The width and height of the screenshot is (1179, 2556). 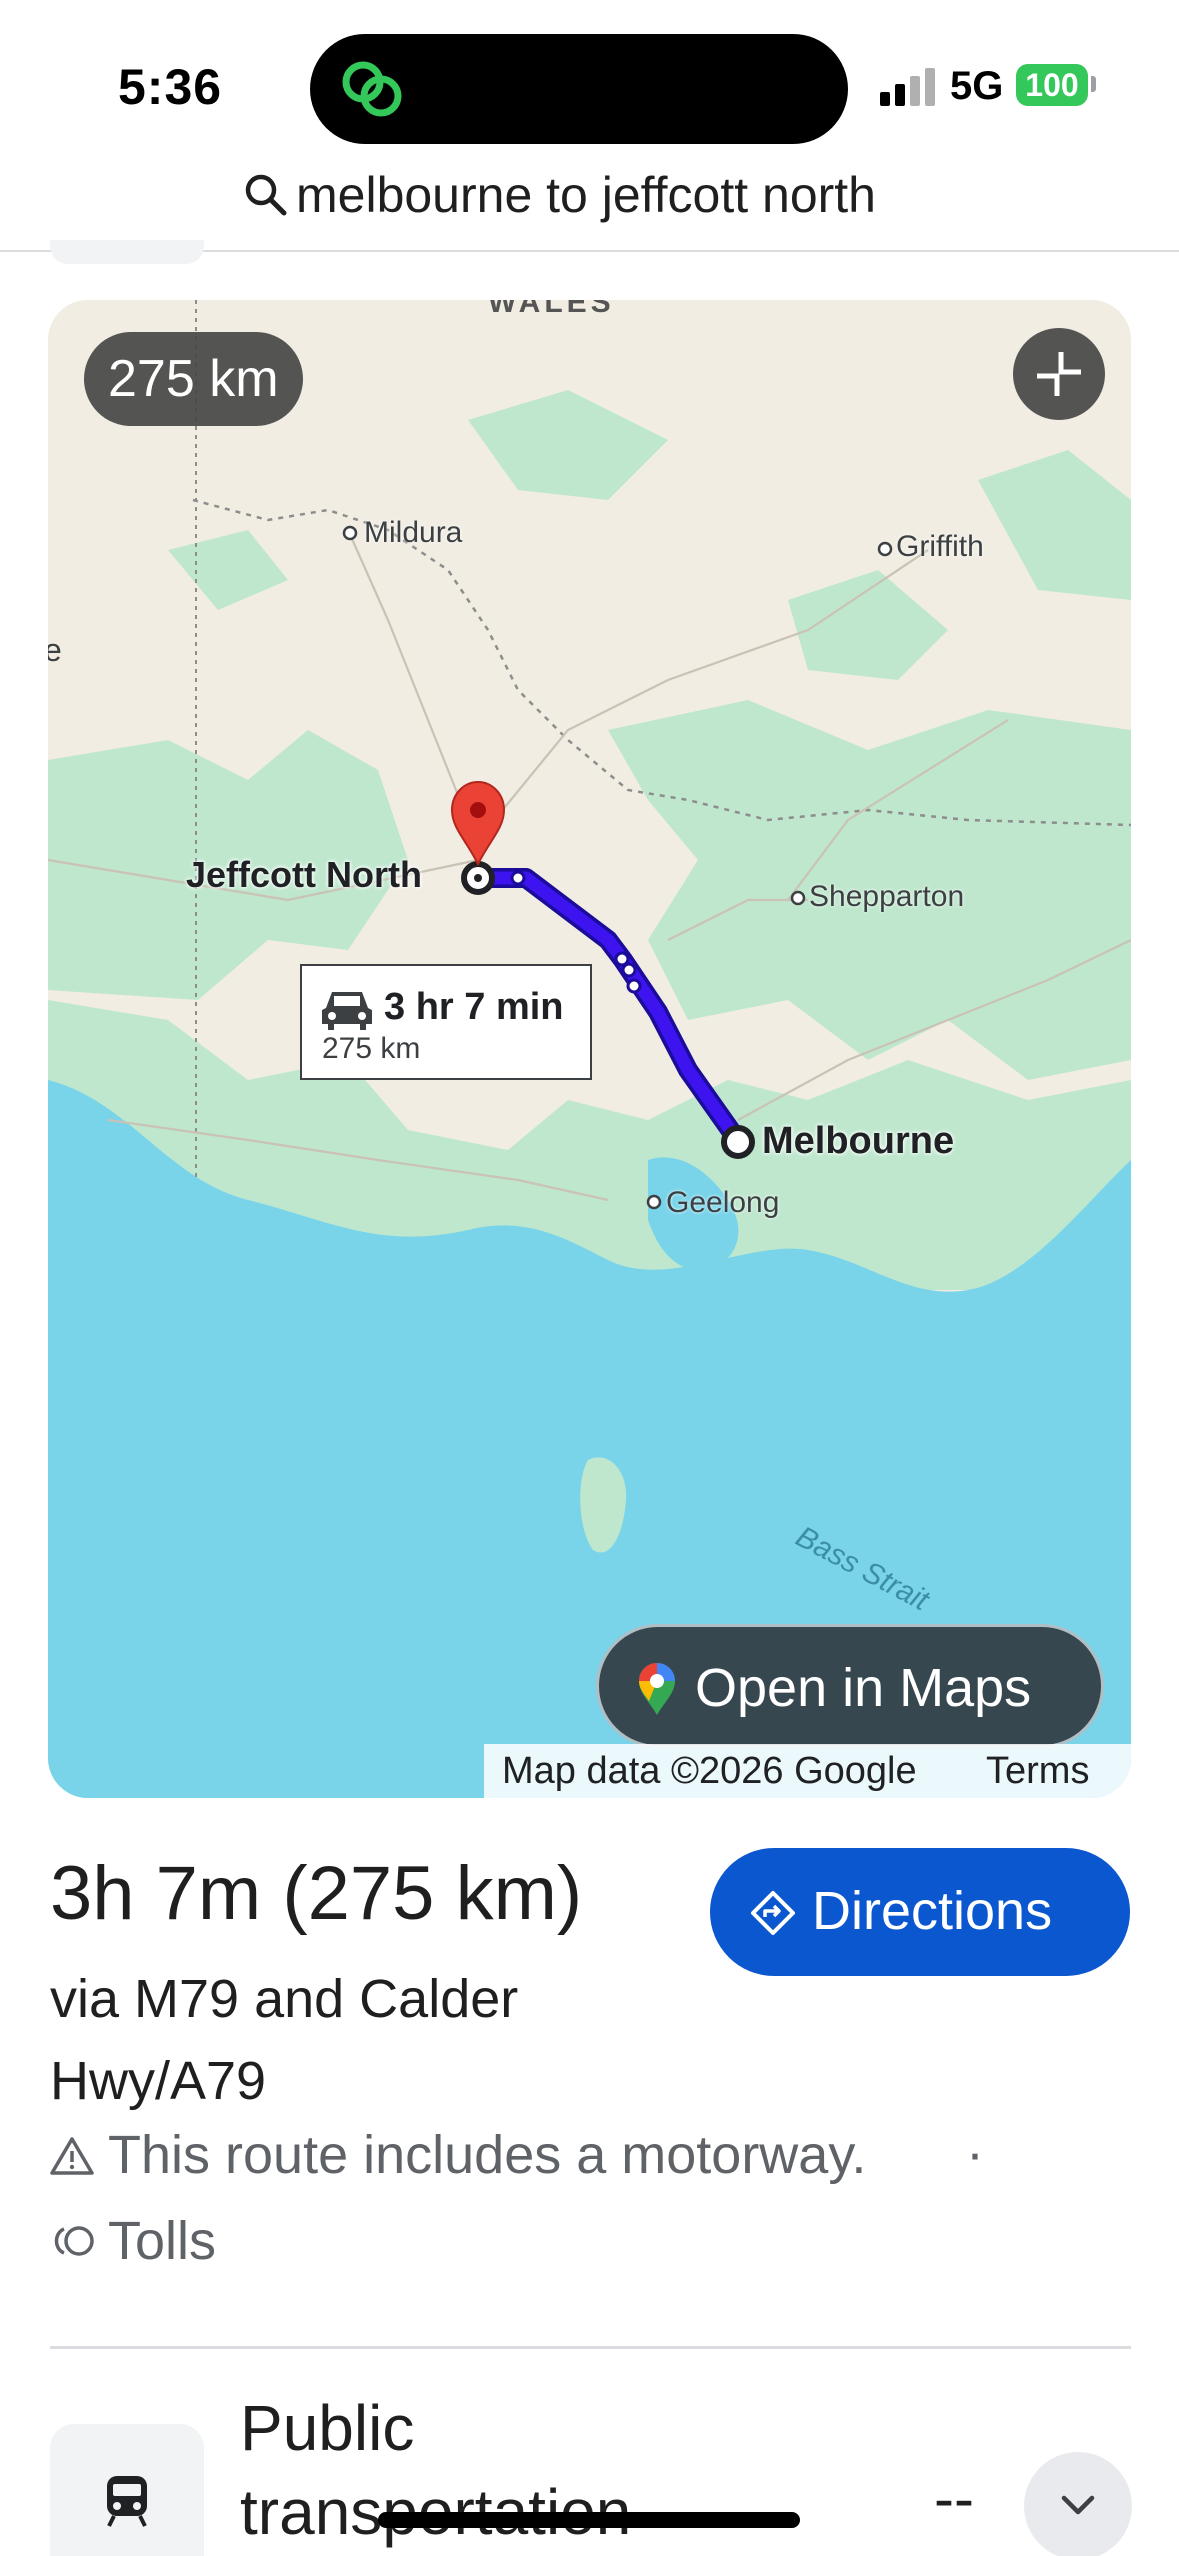 I want to click on map-label-griffith: Griffith, so click(x=940, y=546).